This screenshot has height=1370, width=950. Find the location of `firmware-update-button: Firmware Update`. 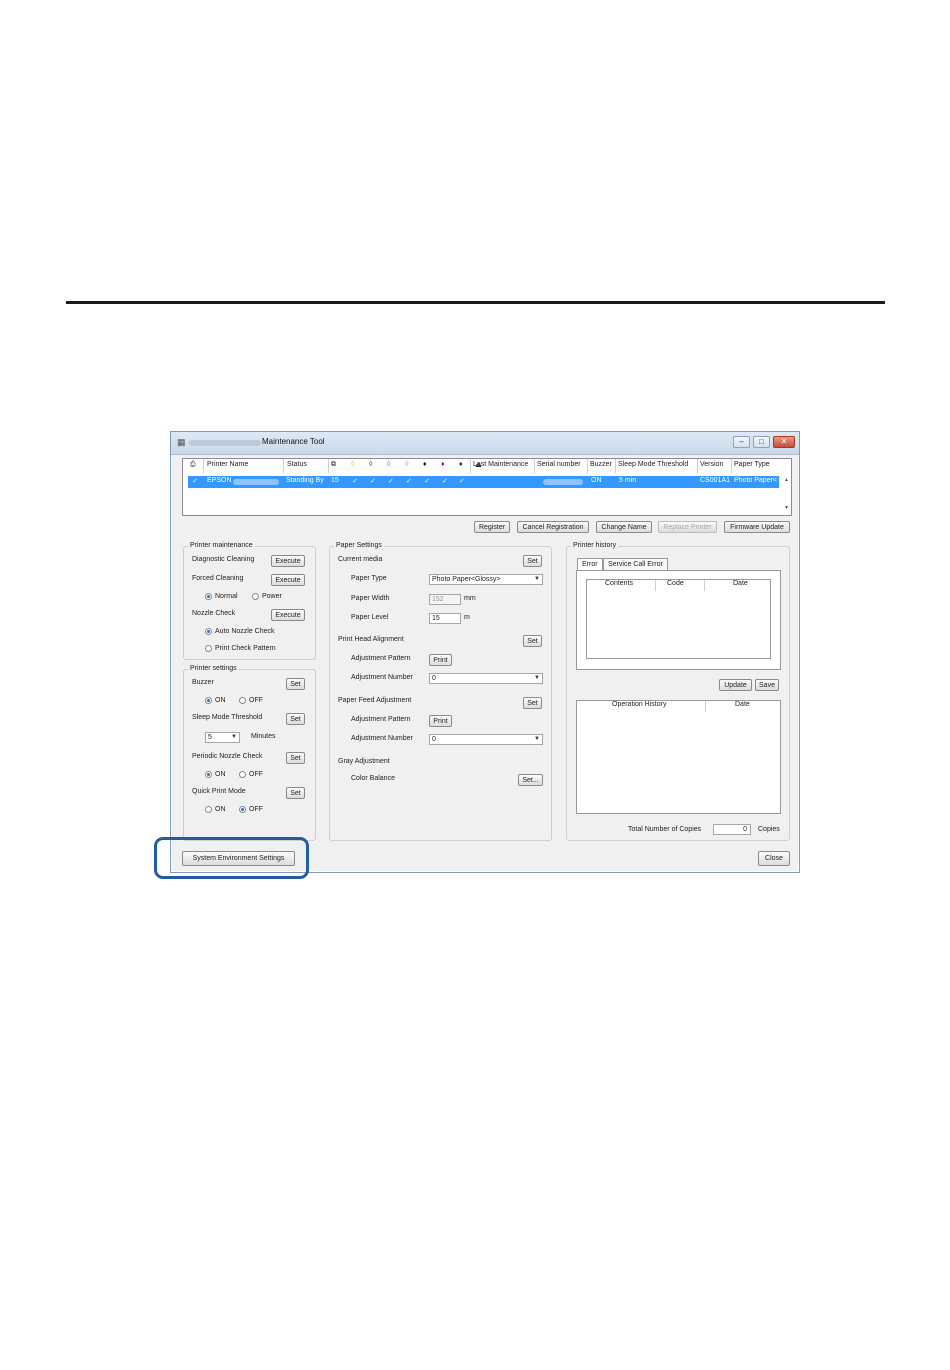

firmware-update-button: Firmware Update is located at coordinates (757, 527).